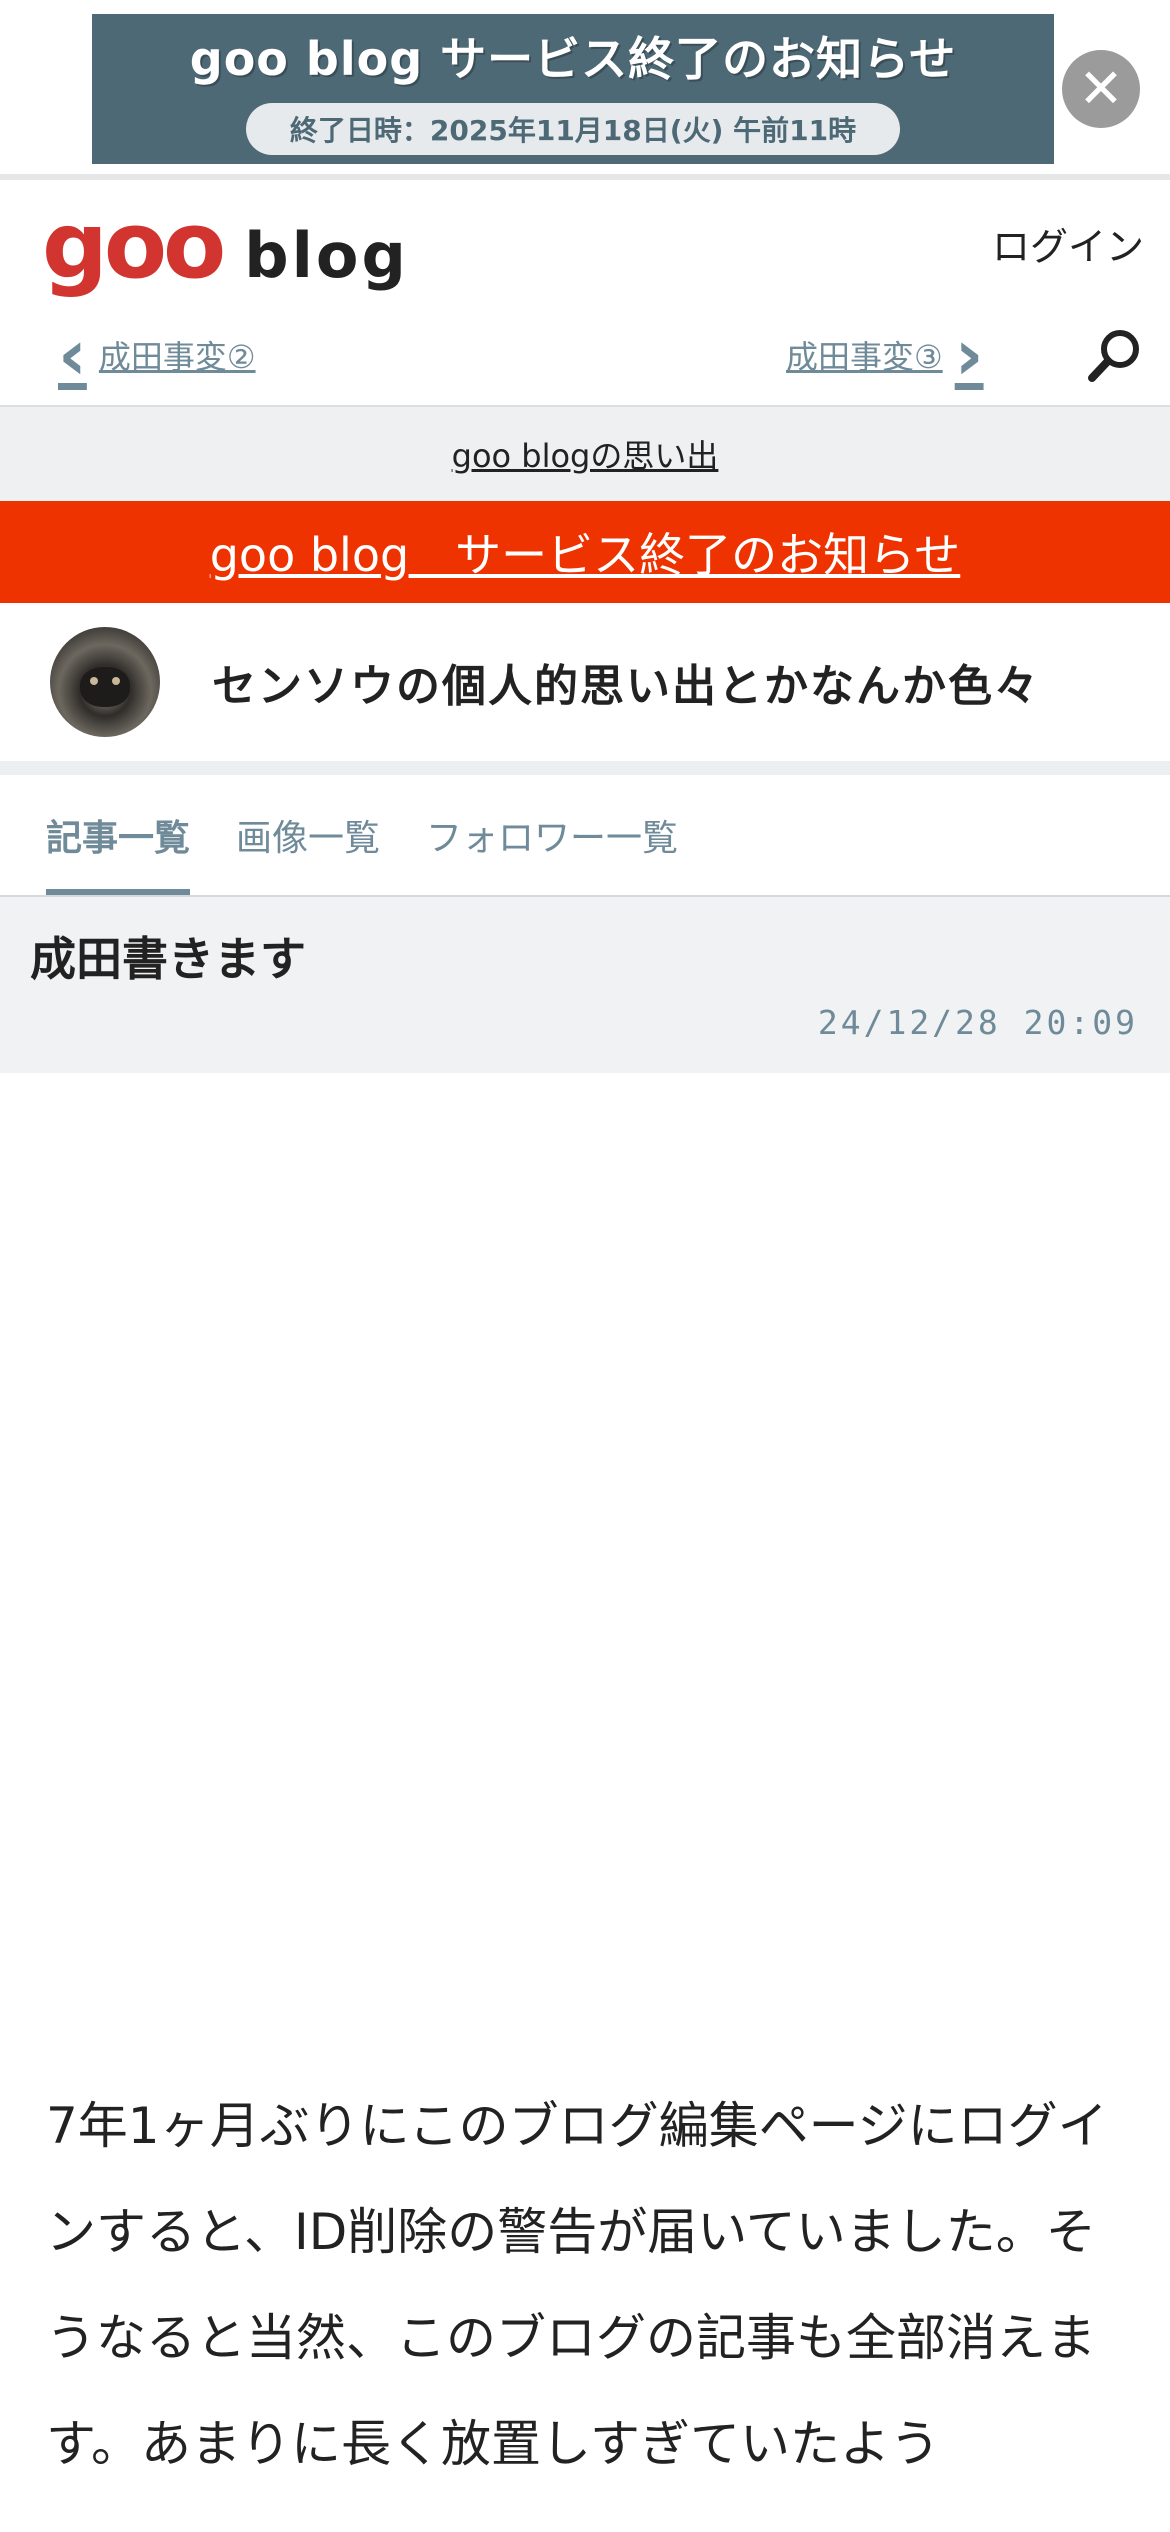 This screenshot has width=1170, height=2532. I want to click on goo-blog-logo: goo blog, so click(225, 245).